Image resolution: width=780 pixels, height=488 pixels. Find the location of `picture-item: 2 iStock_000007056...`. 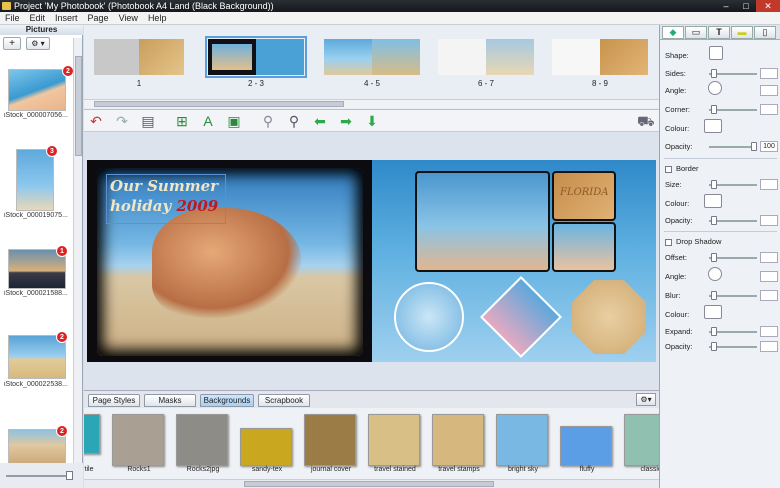

picture-item: 2 iStock_000007056... is located at coordinates (39, 95).